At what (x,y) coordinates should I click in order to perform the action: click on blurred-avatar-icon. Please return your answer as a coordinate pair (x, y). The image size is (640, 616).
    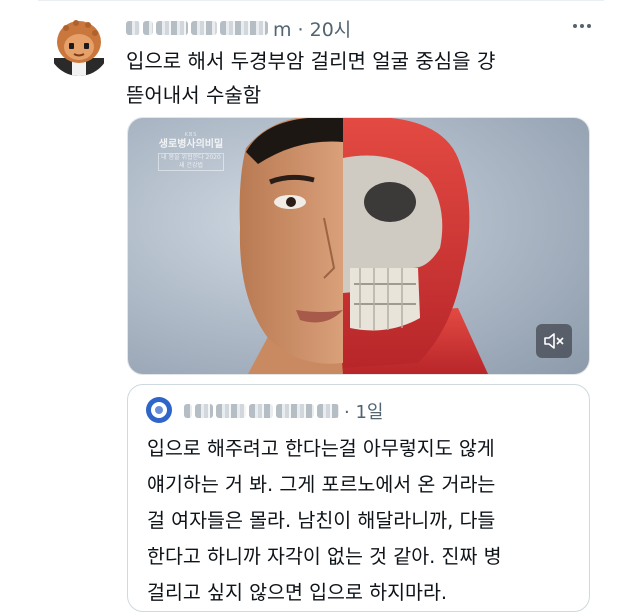
    Looking at the image, I should click on (159, 410).